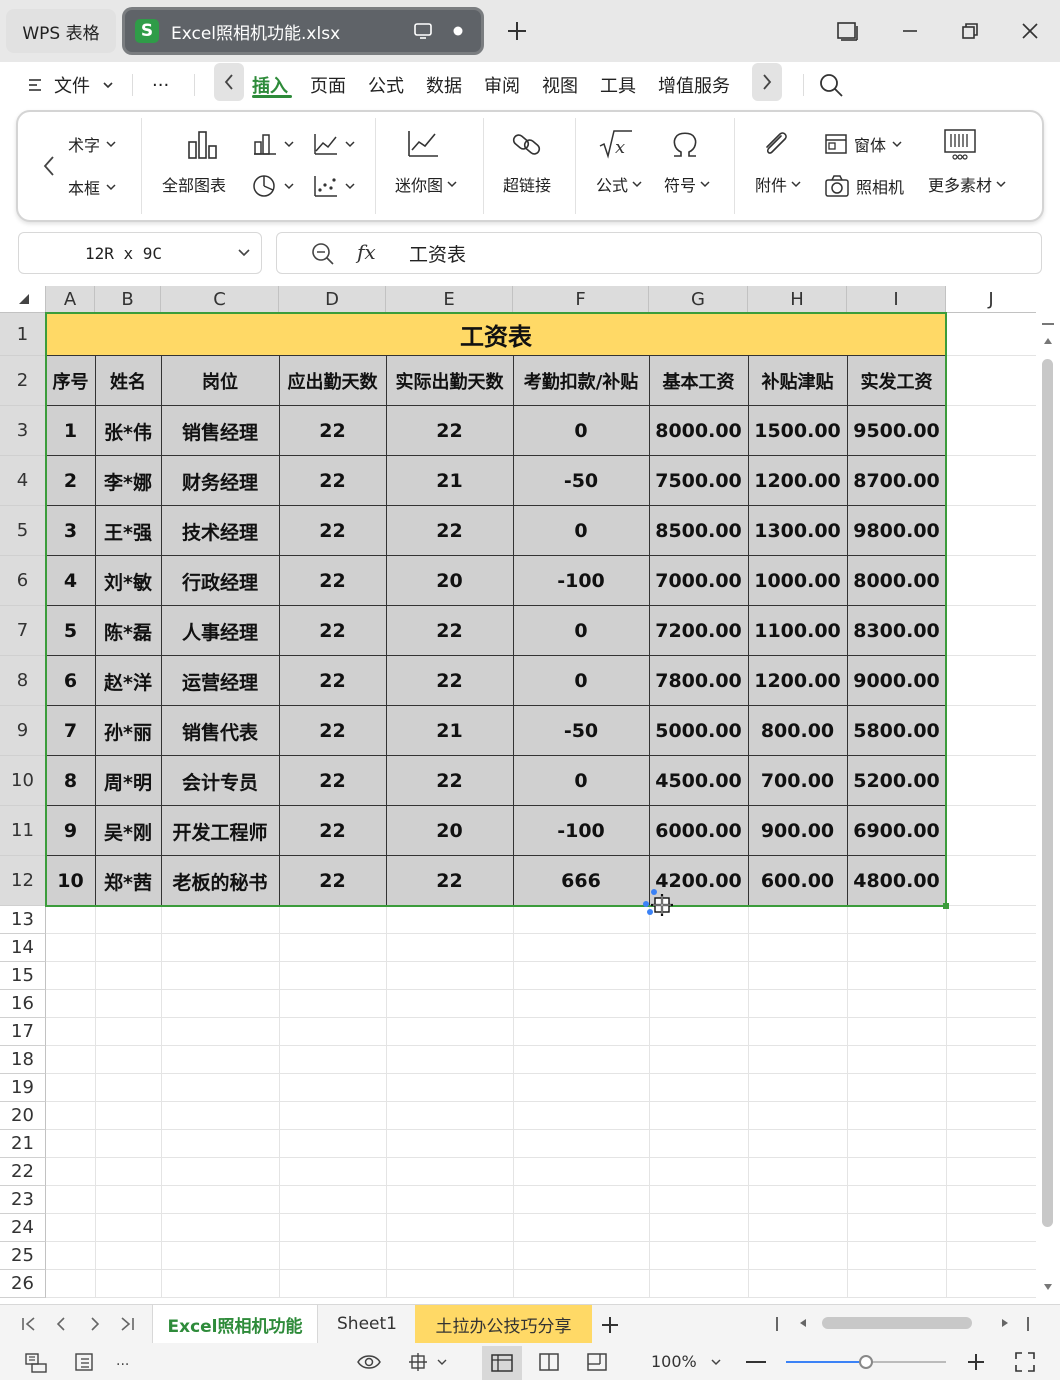 The width and height of the screenshot is (1060, 1380). I want to click on row-header-1: 1, so click(23, 334).